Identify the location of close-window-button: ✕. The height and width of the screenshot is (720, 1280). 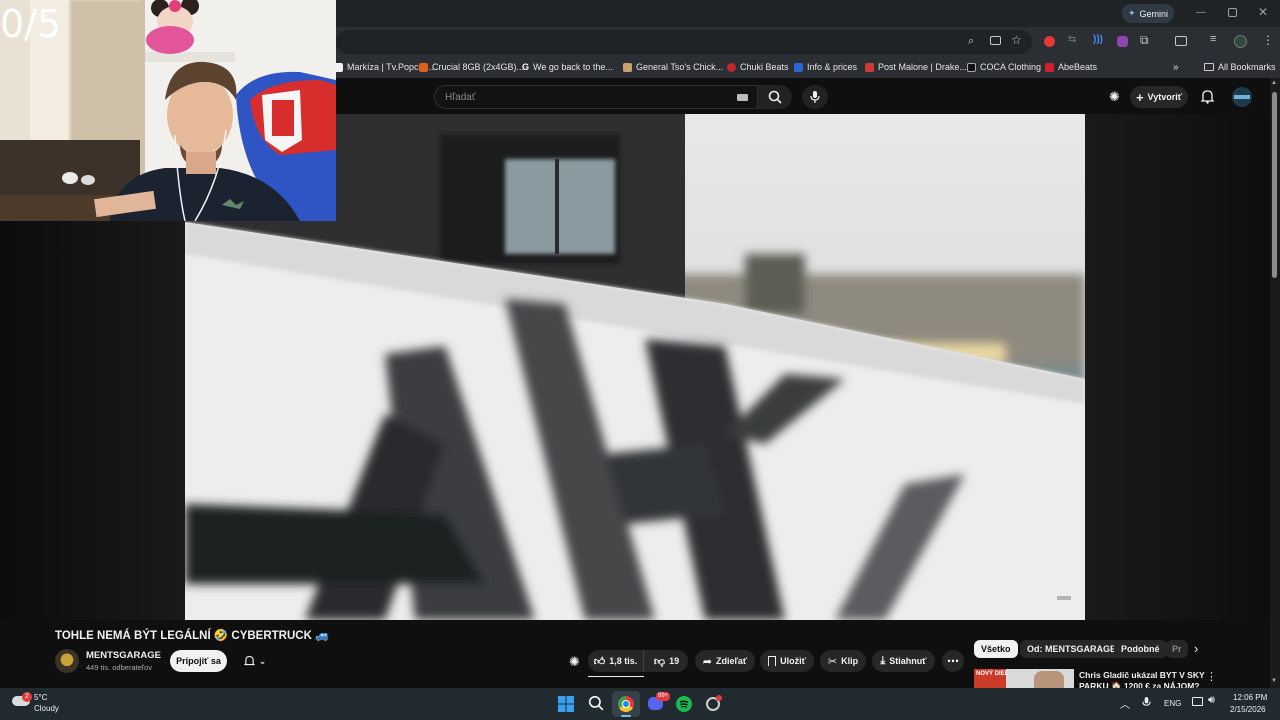
(1263, 12).